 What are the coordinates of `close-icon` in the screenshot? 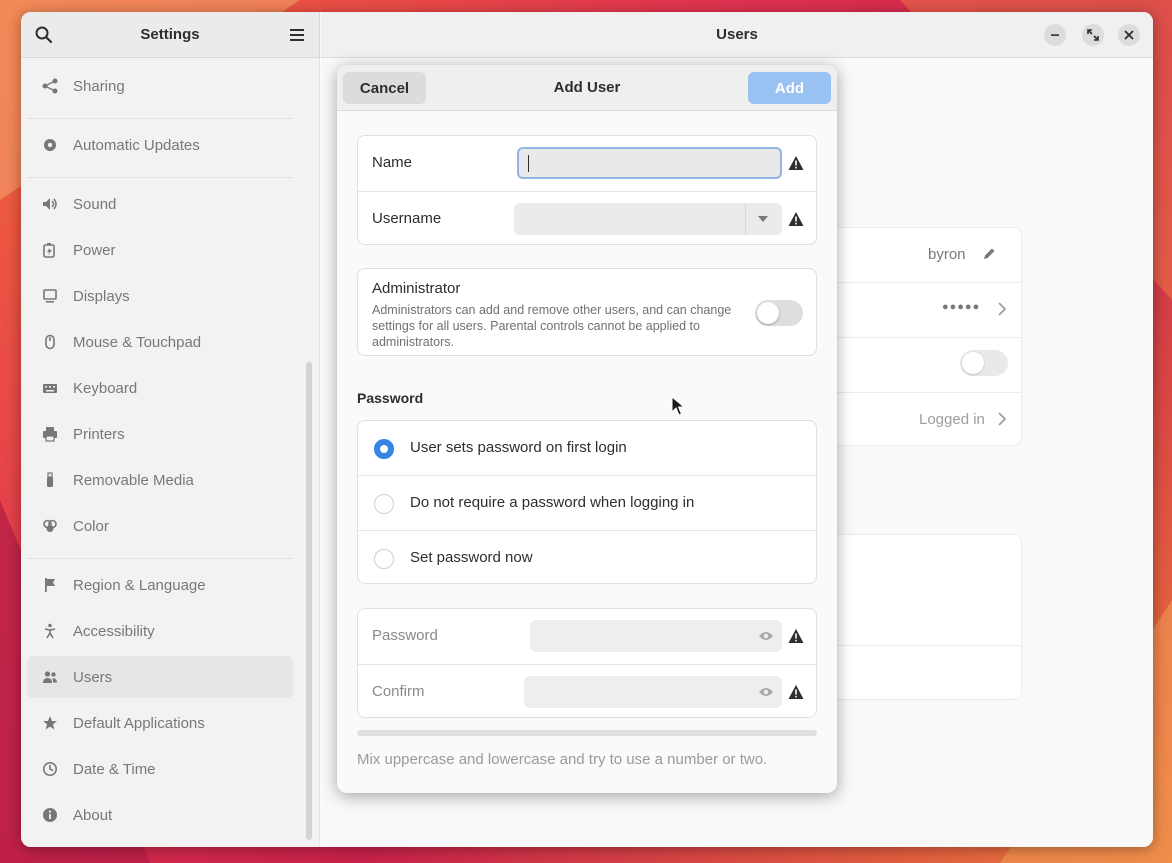 It's located at (1129, 35).